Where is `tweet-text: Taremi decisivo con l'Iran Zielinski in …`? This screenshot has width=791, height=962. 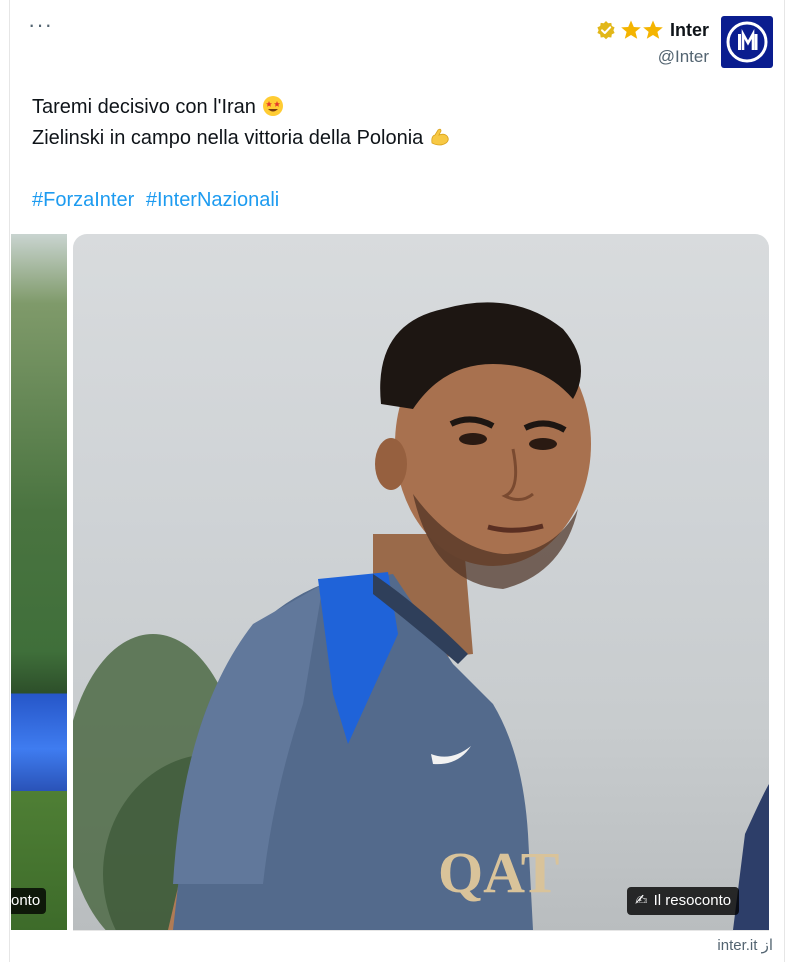
tweet-text: Taremi decisivo con l'Iran Zielinski in … is located at coordinates (382, 154).